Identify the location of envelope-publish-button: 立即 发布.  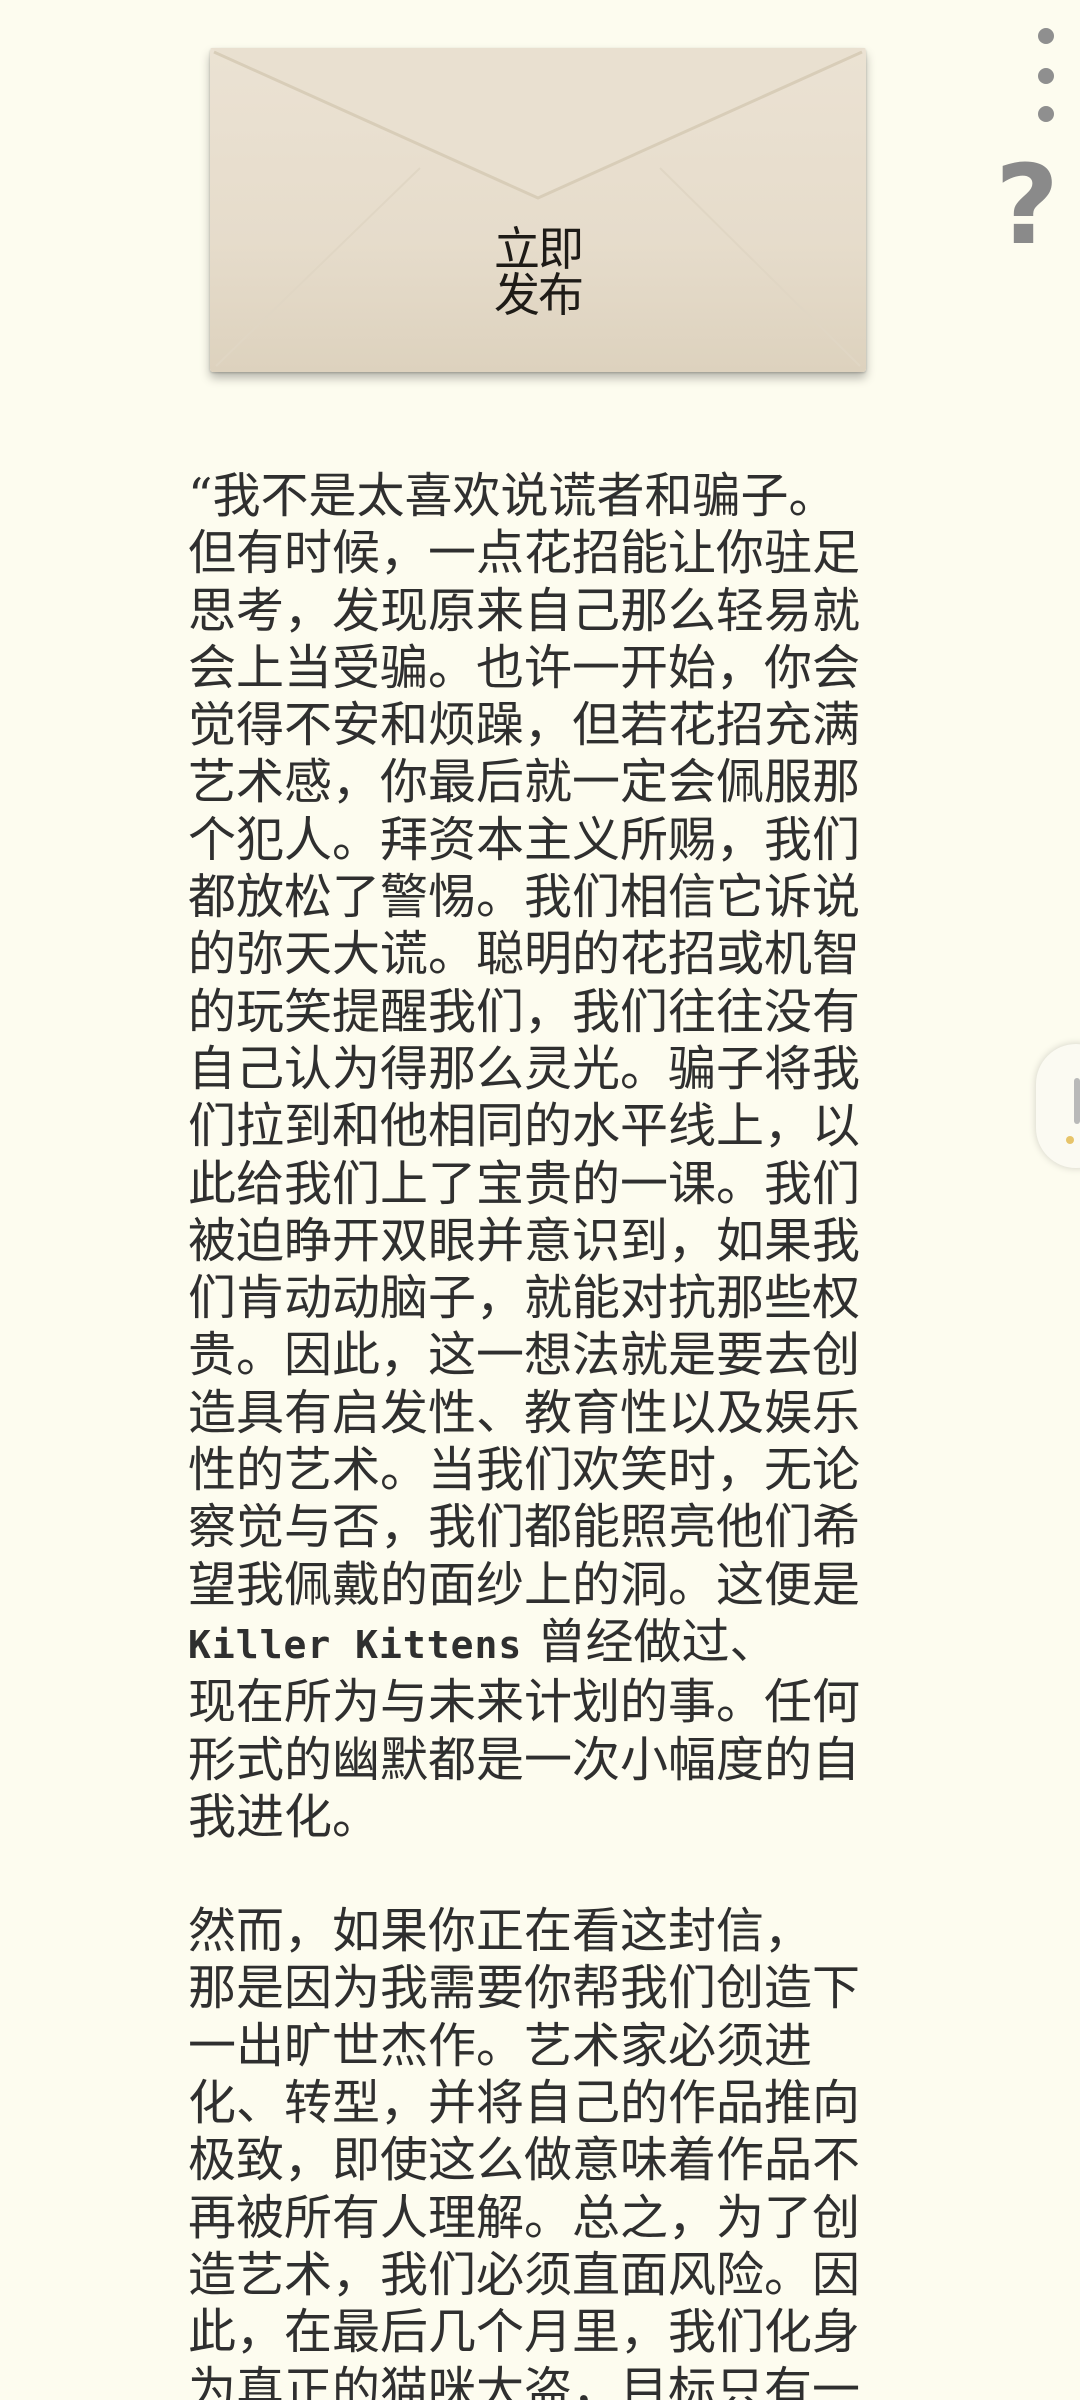
(538, 210).